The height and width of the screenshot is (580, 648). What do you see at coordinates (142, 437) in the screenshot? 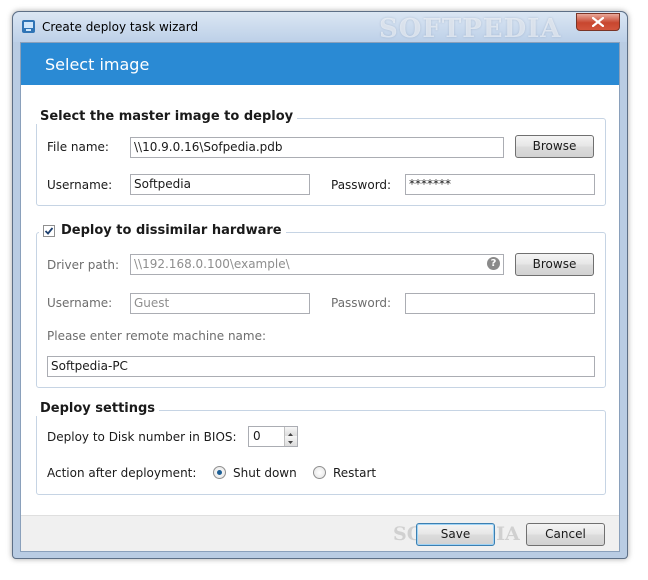
I see `disk-number-label: Deploy to Disk number in BIOS:` at bounding box center [142, 437].